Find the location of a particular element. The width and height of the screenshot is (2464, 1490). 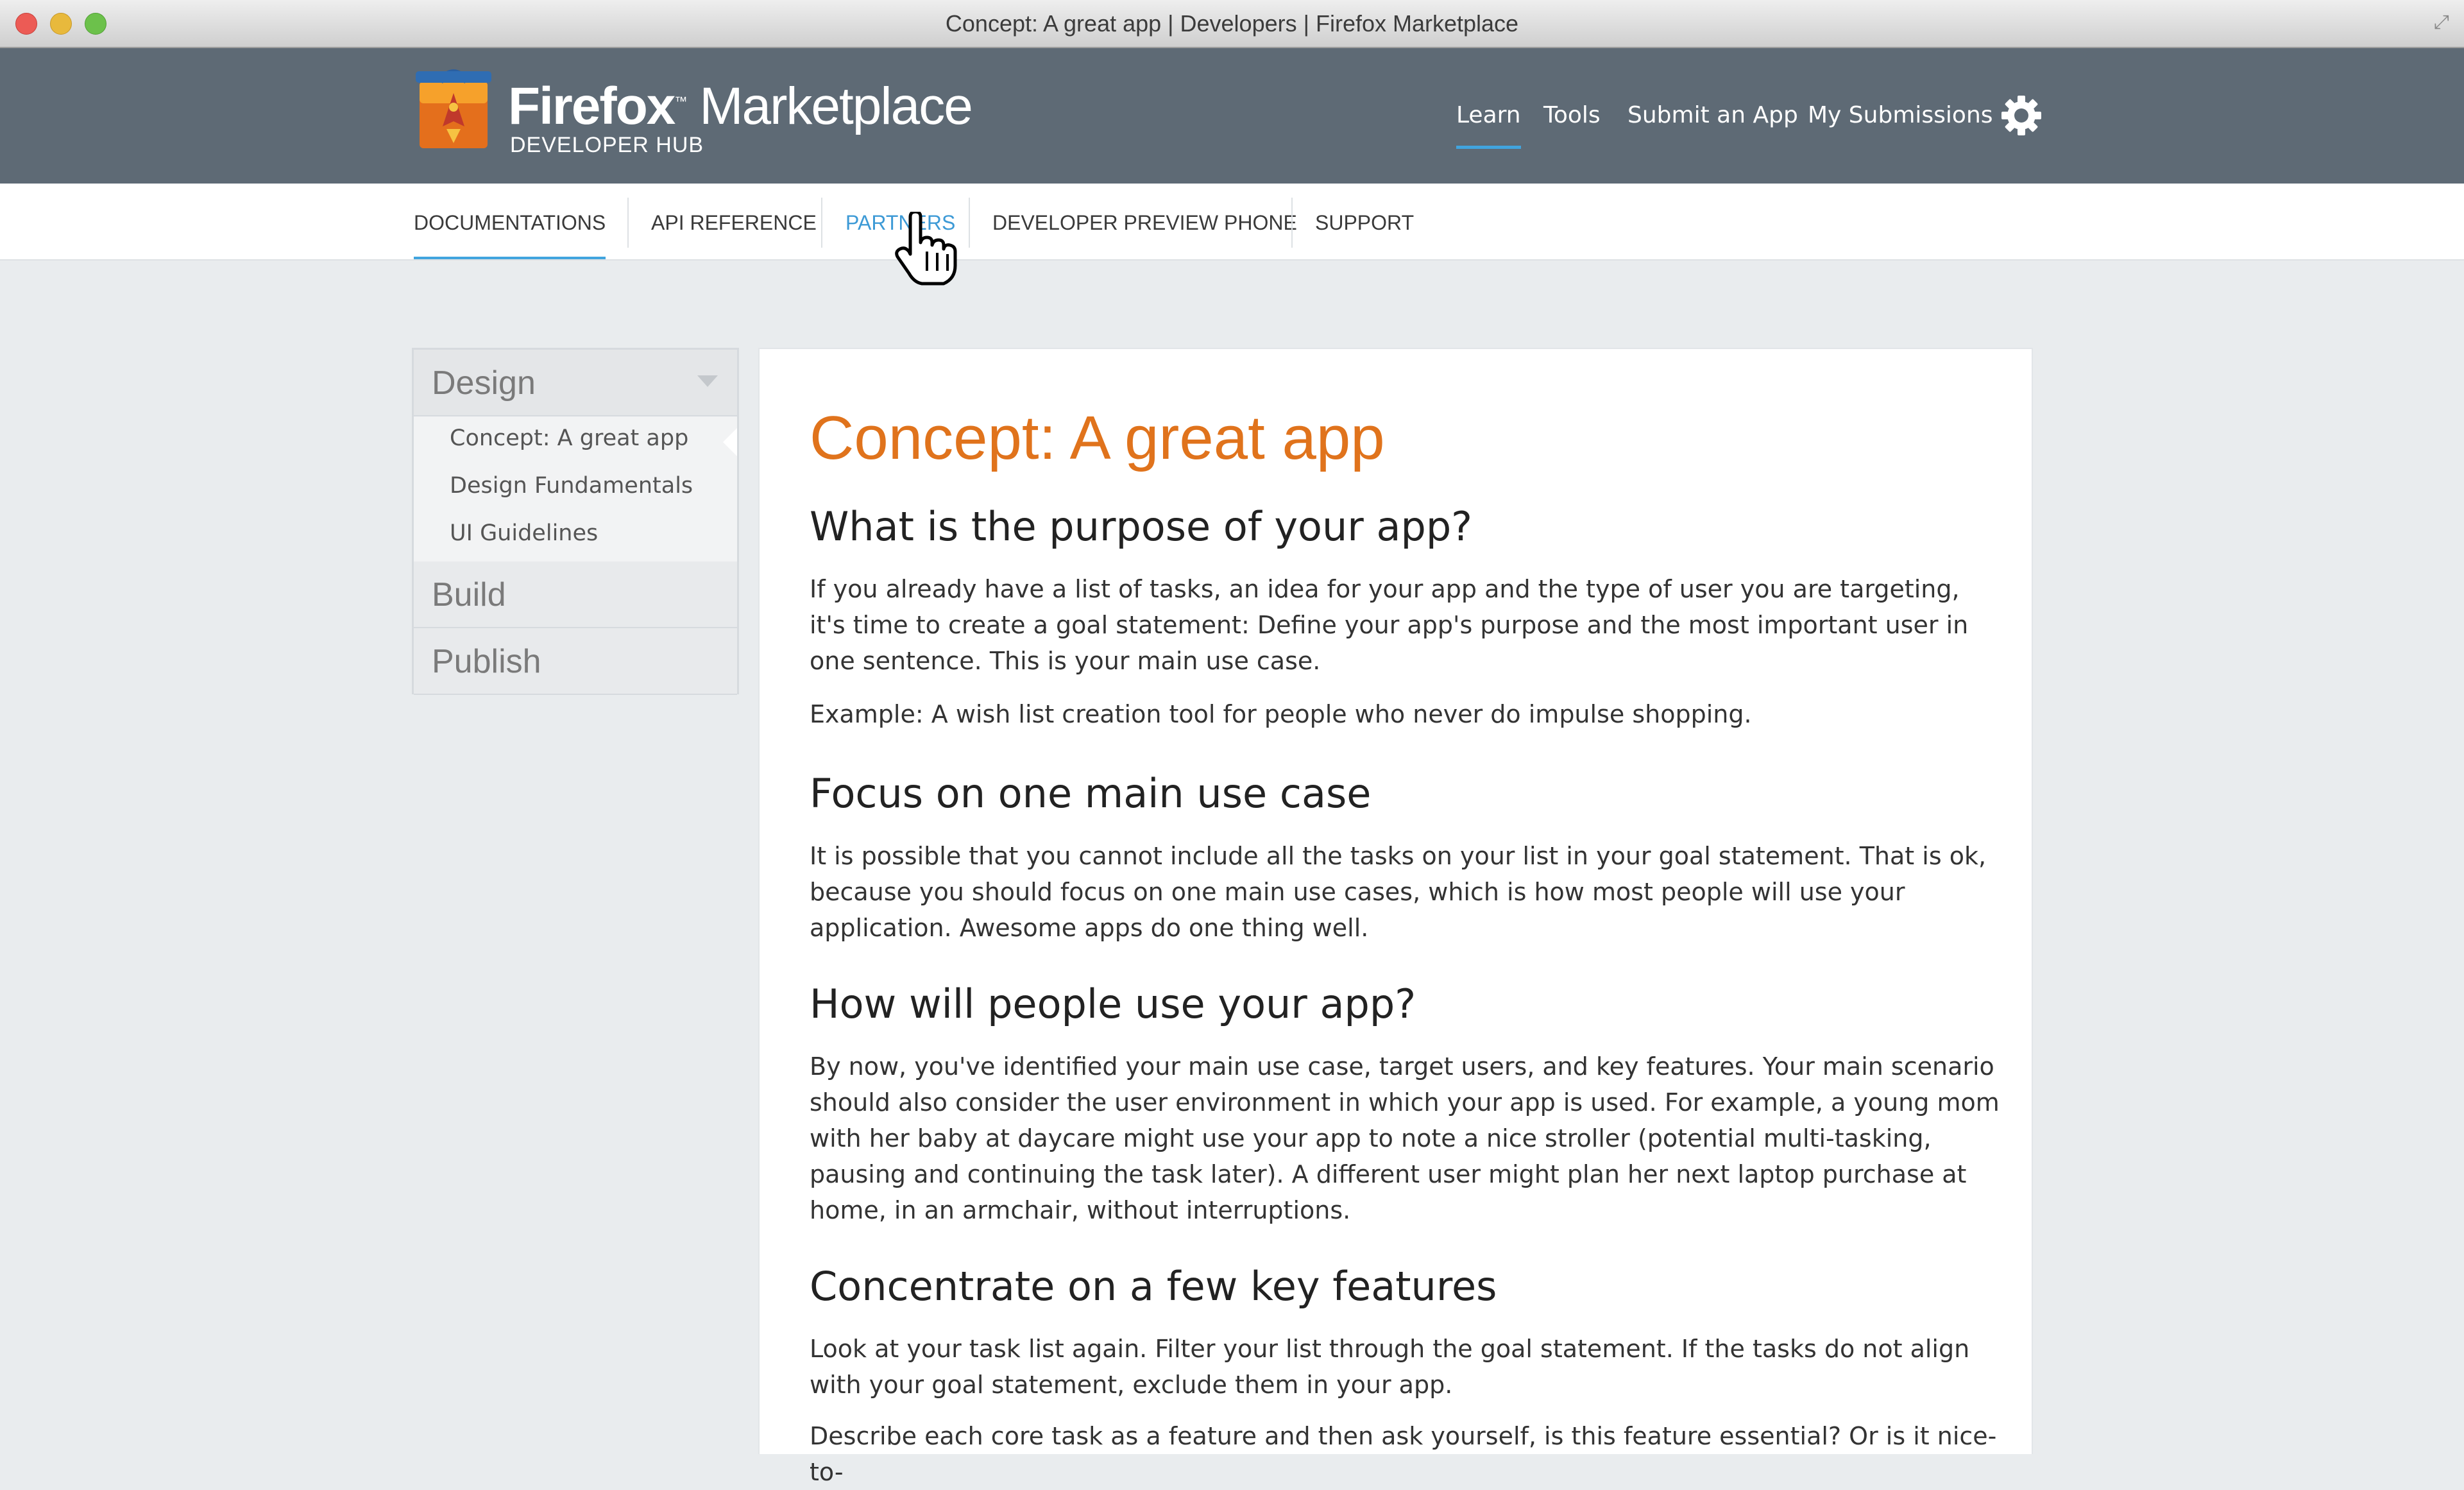

nav-tools: Tools is located at coordinates (1572, 115).